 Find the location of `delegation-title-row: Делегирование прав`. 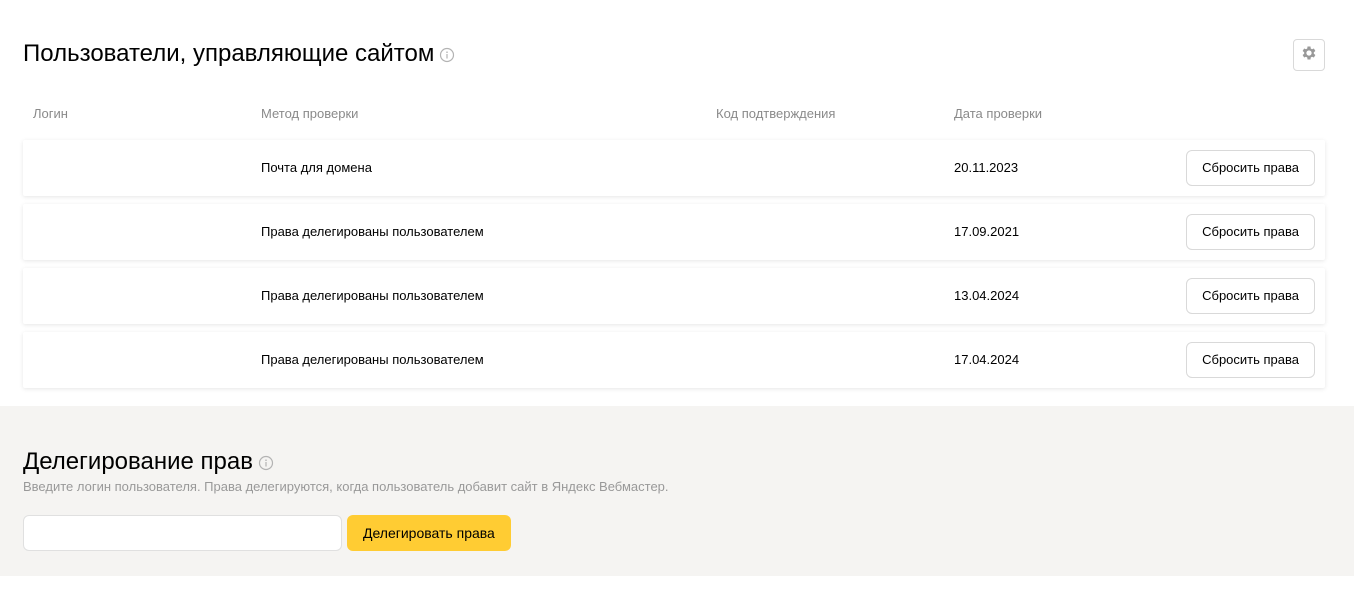

delegation-title-row: Делегирование прав is located at coordinates (148, 462).